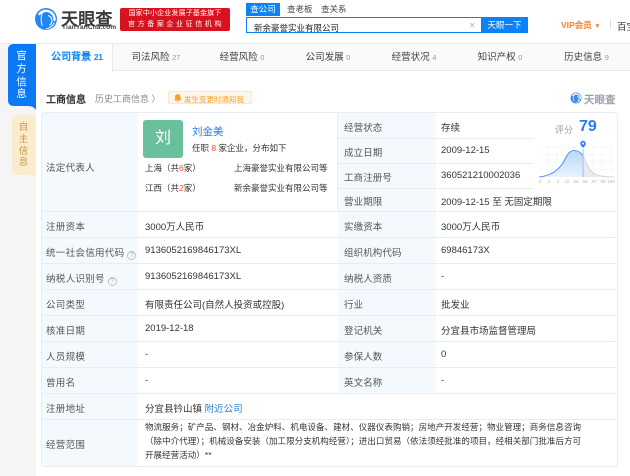 Image resolution: width=630 pixels, height=476 pixels. Describe the element at coordinates (594, 181) in the screenshot. I see `svg-text: 97` at that location.